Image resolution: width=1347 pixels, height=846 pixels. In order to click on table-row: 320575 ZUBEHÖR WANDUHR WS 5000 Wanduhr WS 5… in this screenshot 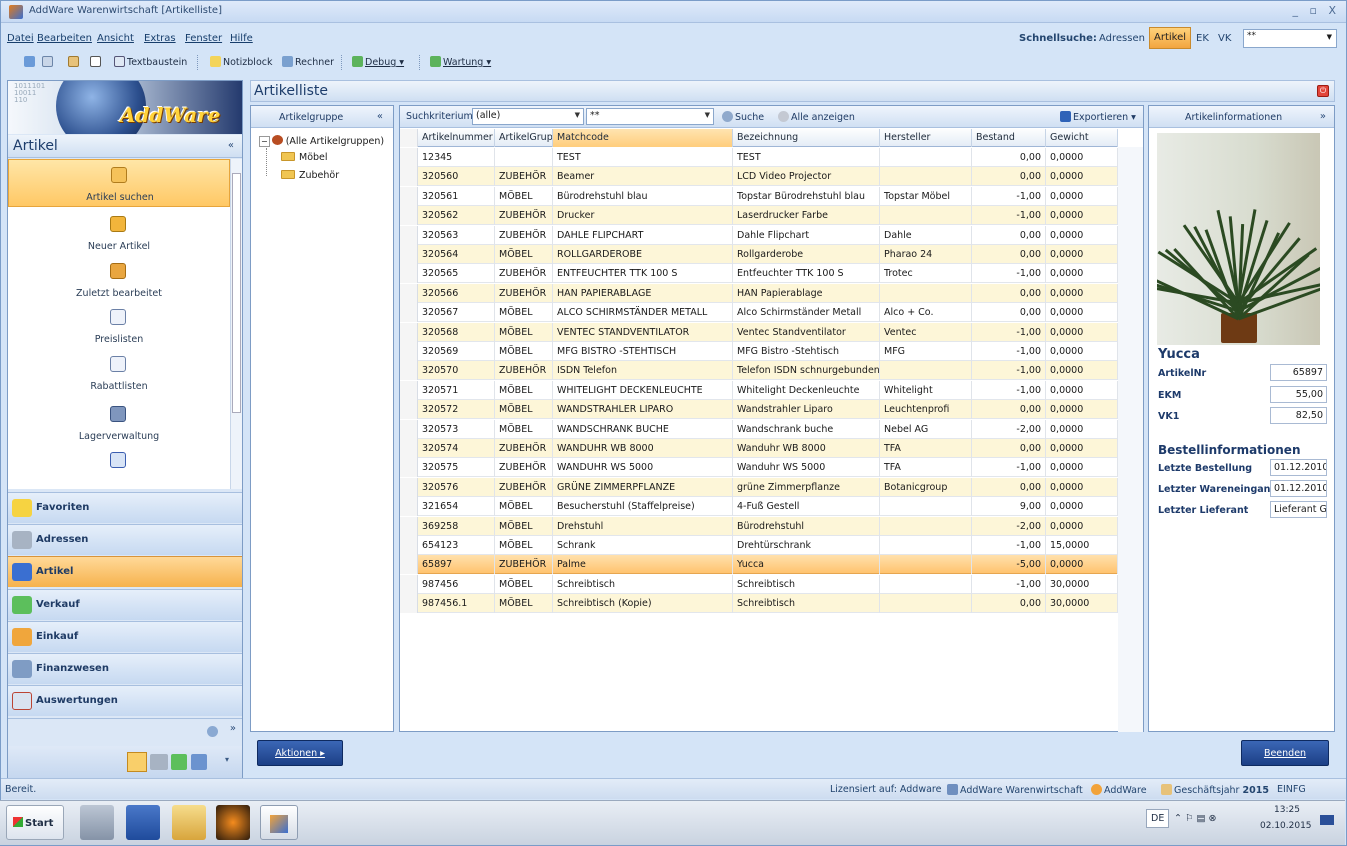, I will do `click(759, 468)`.